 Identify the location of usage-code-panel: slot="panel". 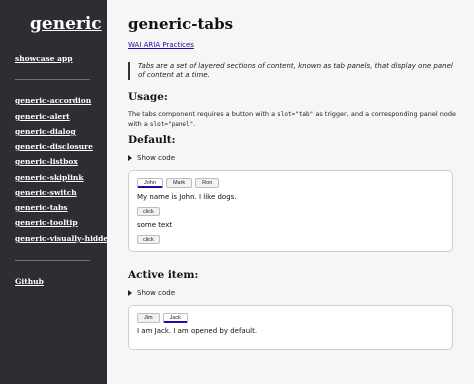
(171, 124).